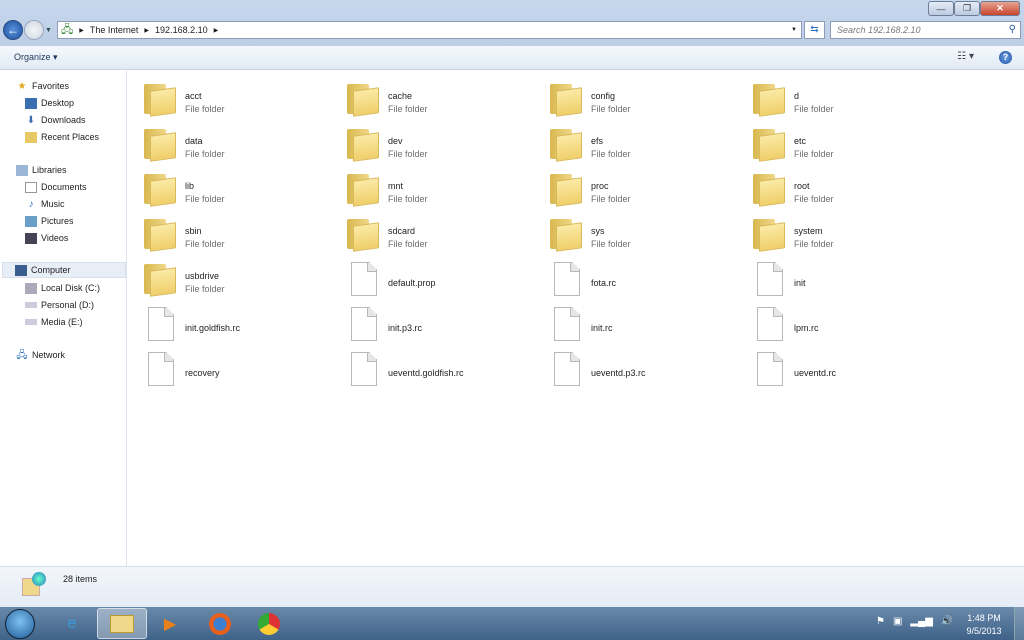  I want to click on sidebar-libraries: Libraries, so click(41, 170).